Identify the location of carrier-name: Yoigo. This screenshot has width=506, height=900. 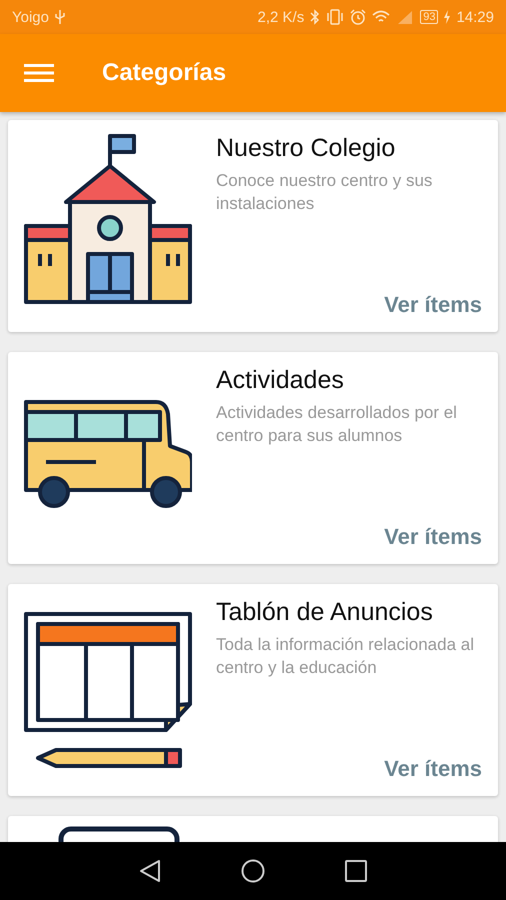
(30, 17).